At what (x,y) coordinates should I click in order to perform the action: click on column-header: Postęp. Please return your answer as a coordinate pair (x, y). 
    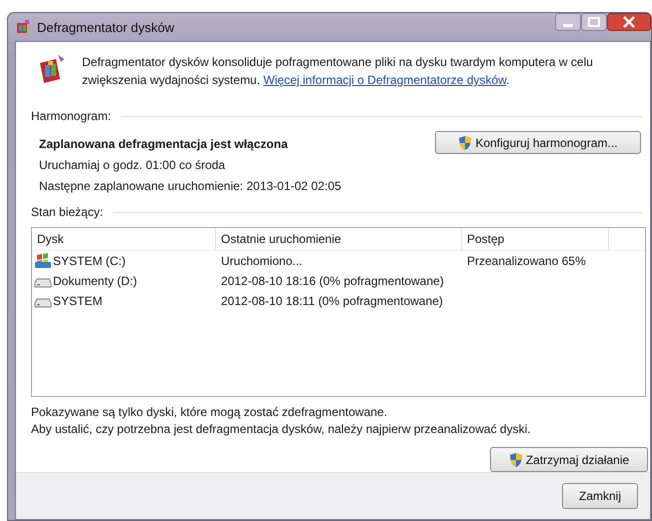
    Looking at the image, I should click on (535, 239).